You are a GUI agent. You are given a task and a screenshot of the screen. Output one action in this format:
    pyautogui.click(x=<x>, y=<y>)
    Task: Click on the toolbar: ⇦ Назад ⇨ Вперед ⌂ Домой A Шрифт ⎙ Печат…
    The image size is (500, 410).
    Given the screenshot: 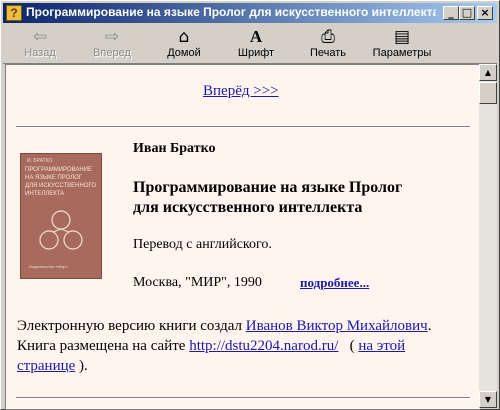 What is the action you would take?
    pyautogui.click(x=250, y=44)
    